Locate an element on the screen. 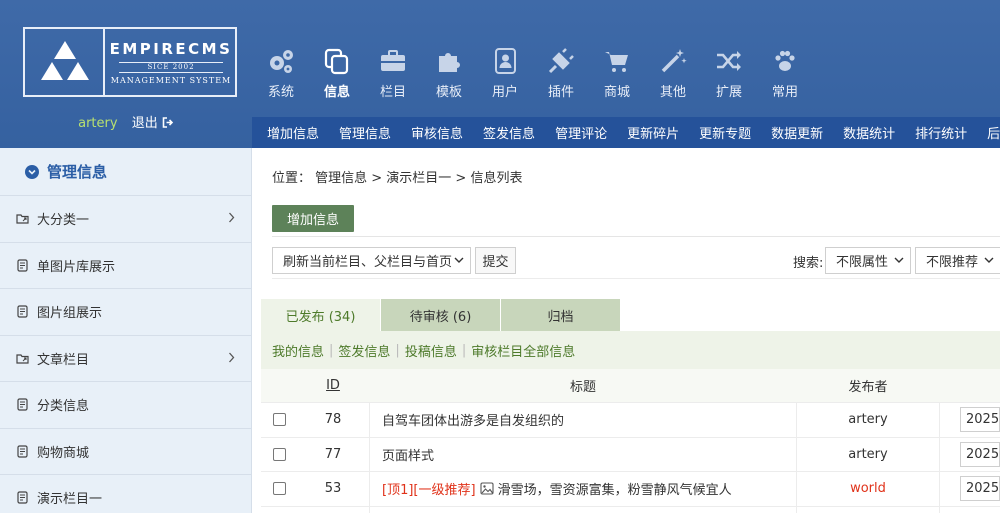  status-tabs: 已发布 (34) 待审核 (6) 归档 is located at coordinates (441, 315).